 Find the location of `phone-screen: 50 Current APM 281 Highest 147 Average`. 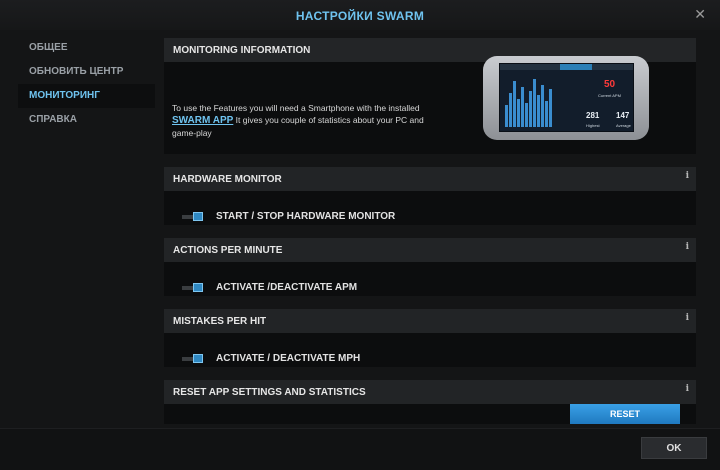

phone-screen: 50 Current APM 281 Highest 147 Average is located at coordinates (566, 97).